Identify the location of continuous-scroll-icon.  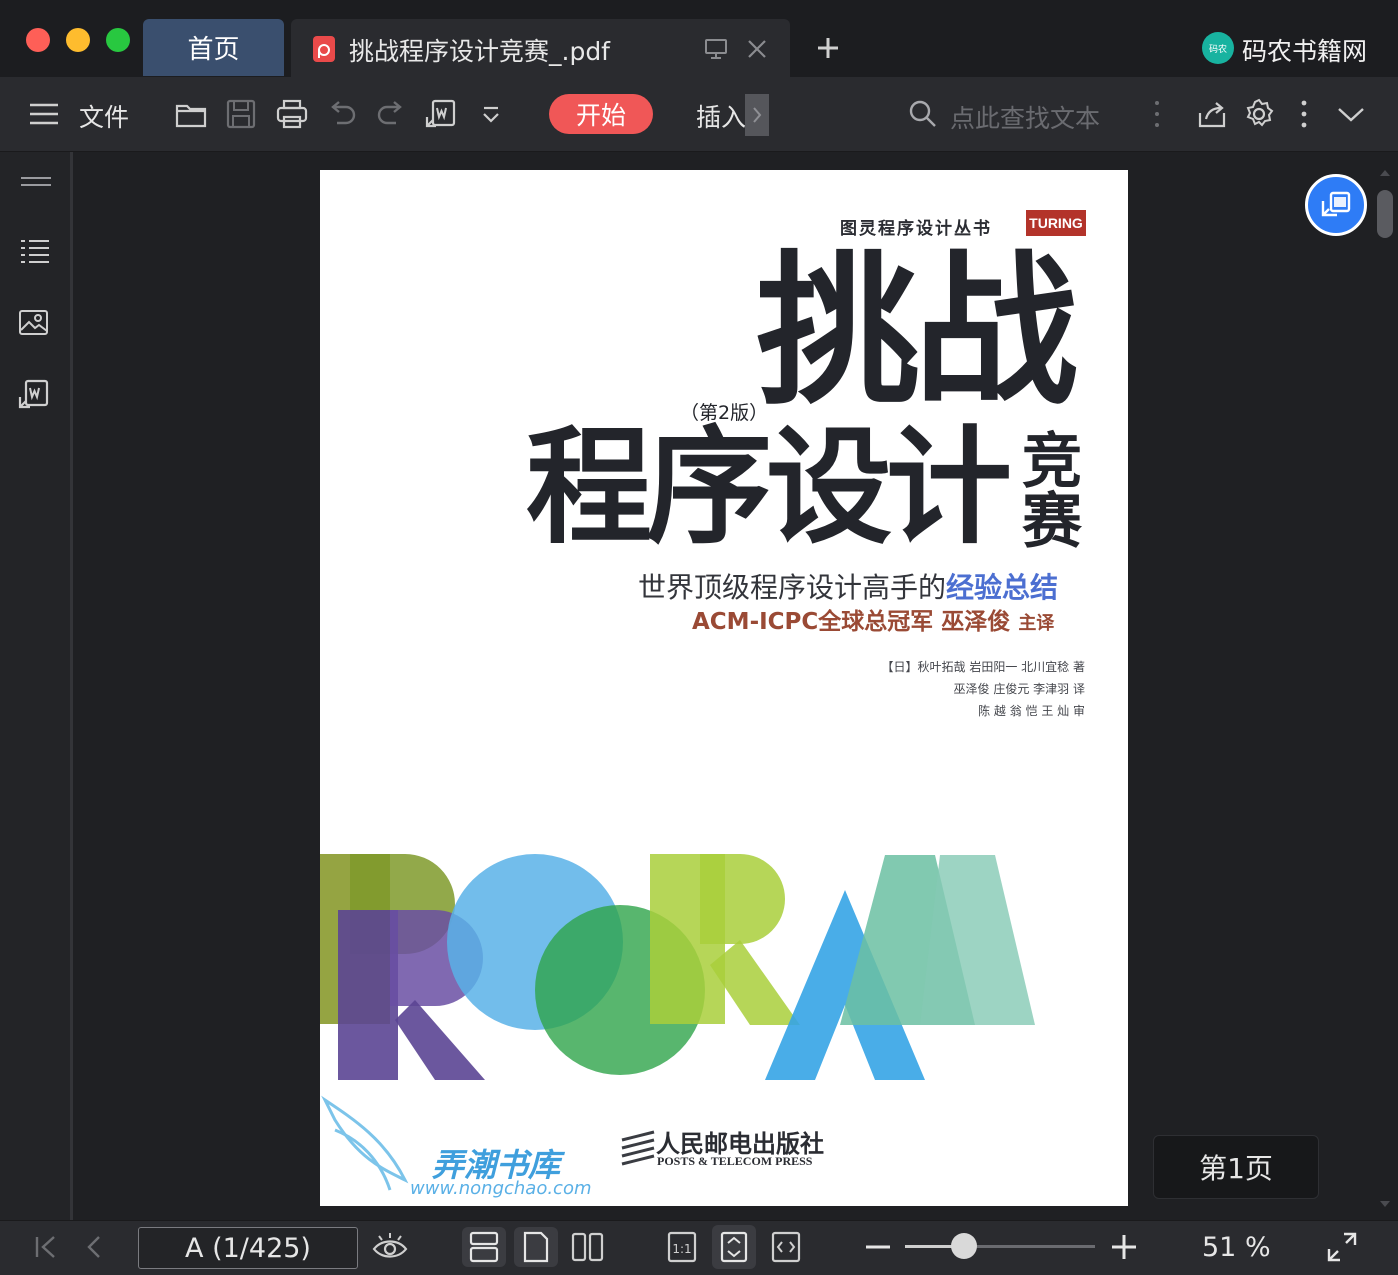
(484, 1247).